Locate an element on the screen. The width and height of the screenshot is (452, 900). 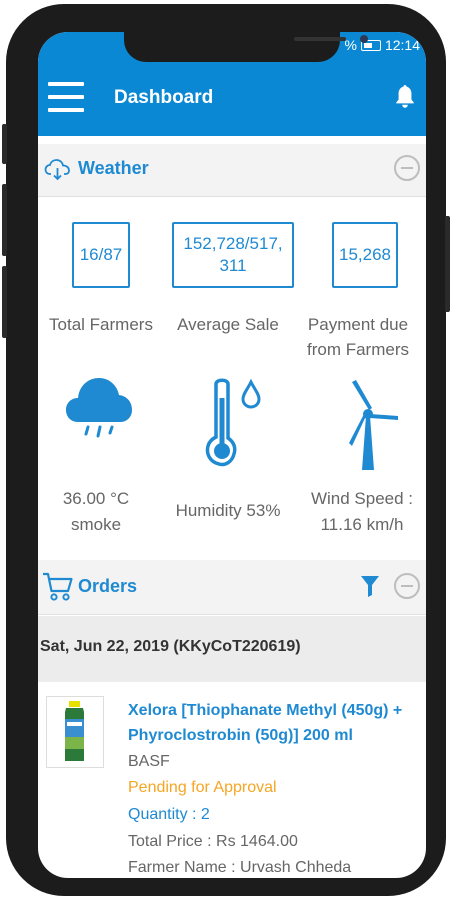
wind-turbine-icon is located at coordinates (373, 425).